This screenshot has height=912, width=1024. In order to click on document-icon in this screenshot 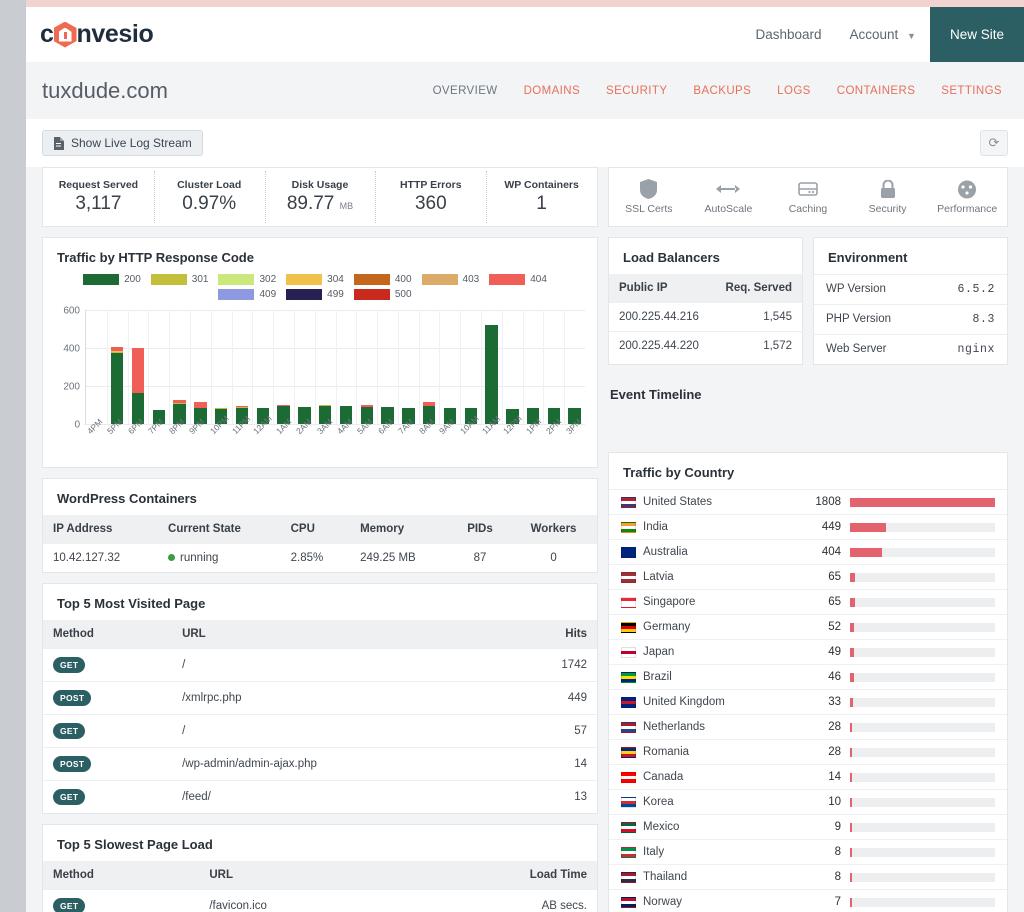, I will do `click(59, 143)`.